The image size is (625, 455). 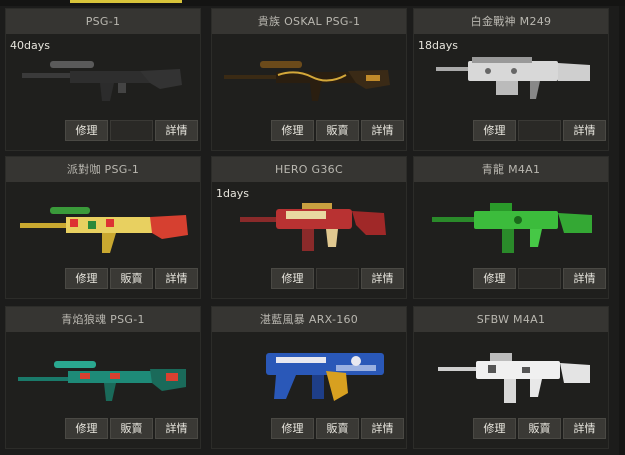 I want to click on weapon-name: 貴族 OSKAL PSG-1, so click(x=309, y=21).